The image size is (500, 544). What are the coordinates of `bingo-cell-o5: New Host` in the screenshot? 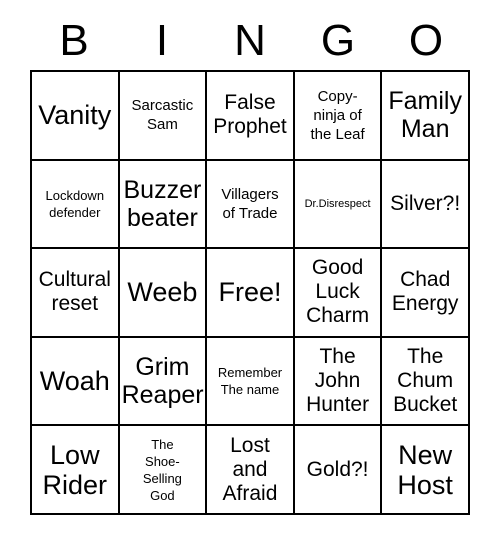 It's located at (426, 470).